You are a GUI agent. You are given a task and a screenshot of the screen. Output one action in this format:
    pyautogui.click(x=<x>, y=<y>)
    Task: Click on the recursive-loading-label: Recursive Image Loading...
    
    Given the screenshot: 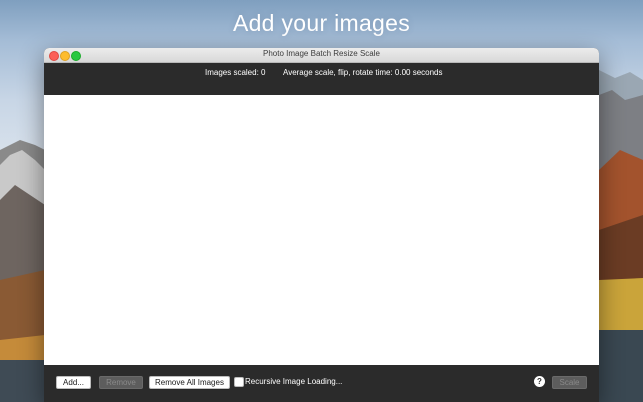 What is the action you would take?
    pyautogui.click(x=294, y=381)
    